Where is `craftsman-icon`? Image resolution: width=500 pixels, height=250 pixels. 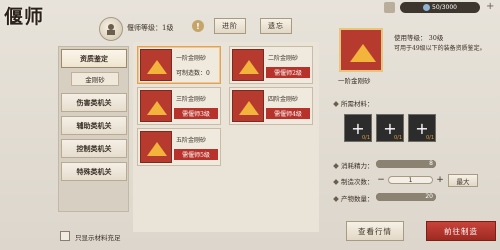 craftsman-icon is located at coordinates (111, 29).